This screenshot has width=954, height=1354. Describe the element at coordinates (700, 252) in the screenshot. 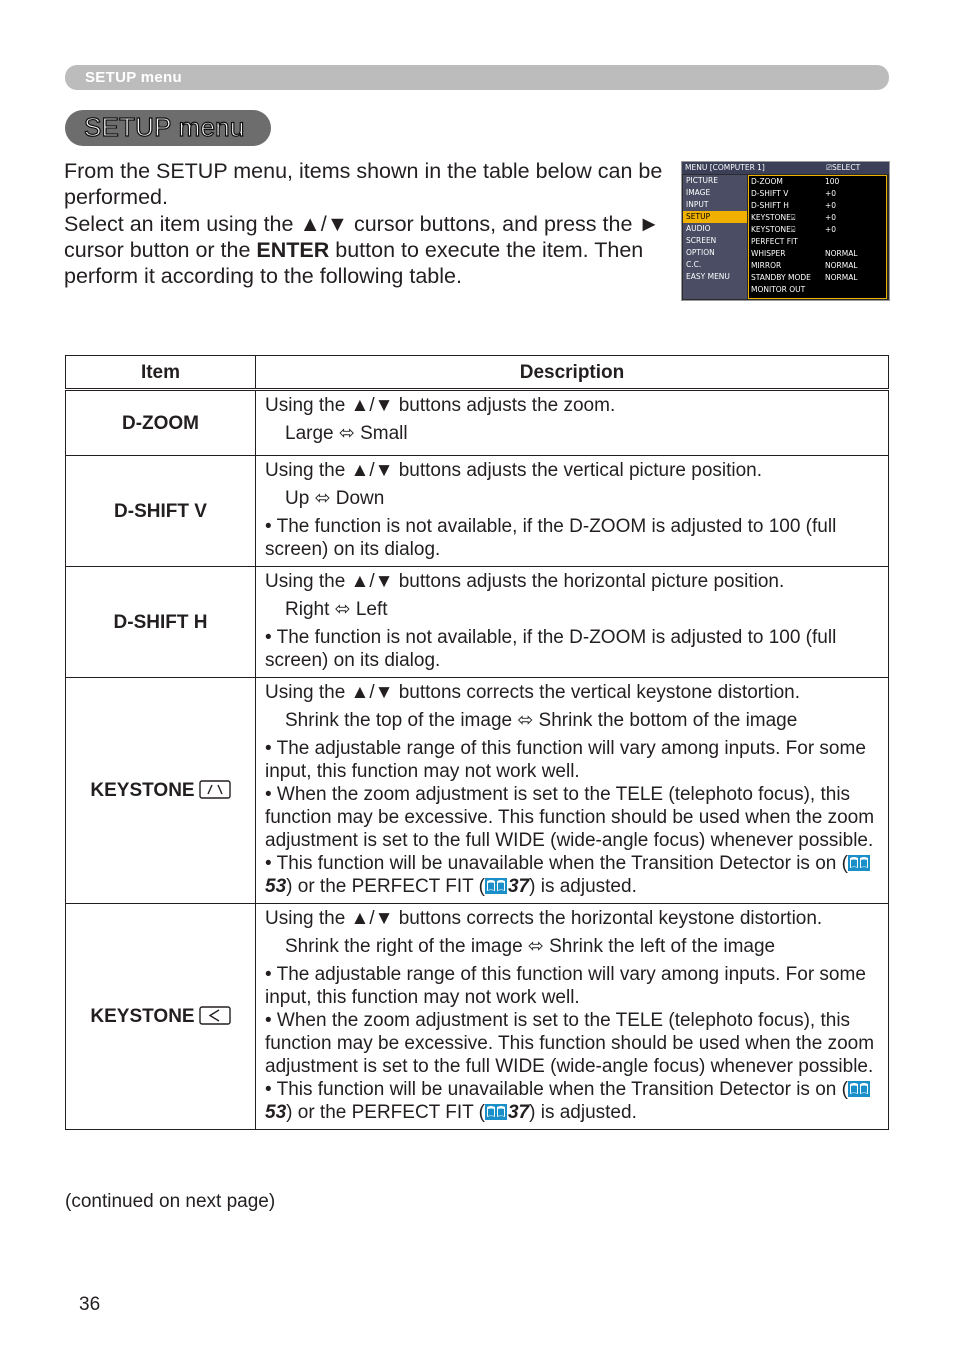

I see `osd-category: OPTION` at that location.